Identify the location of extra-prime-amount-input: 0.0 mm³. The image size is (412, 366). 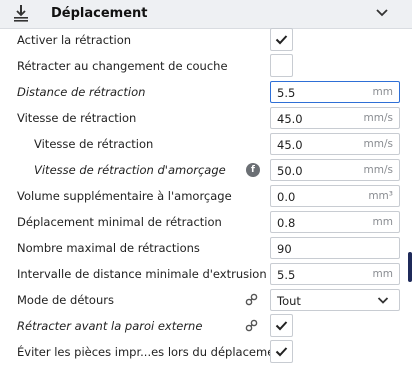
(335, 196).